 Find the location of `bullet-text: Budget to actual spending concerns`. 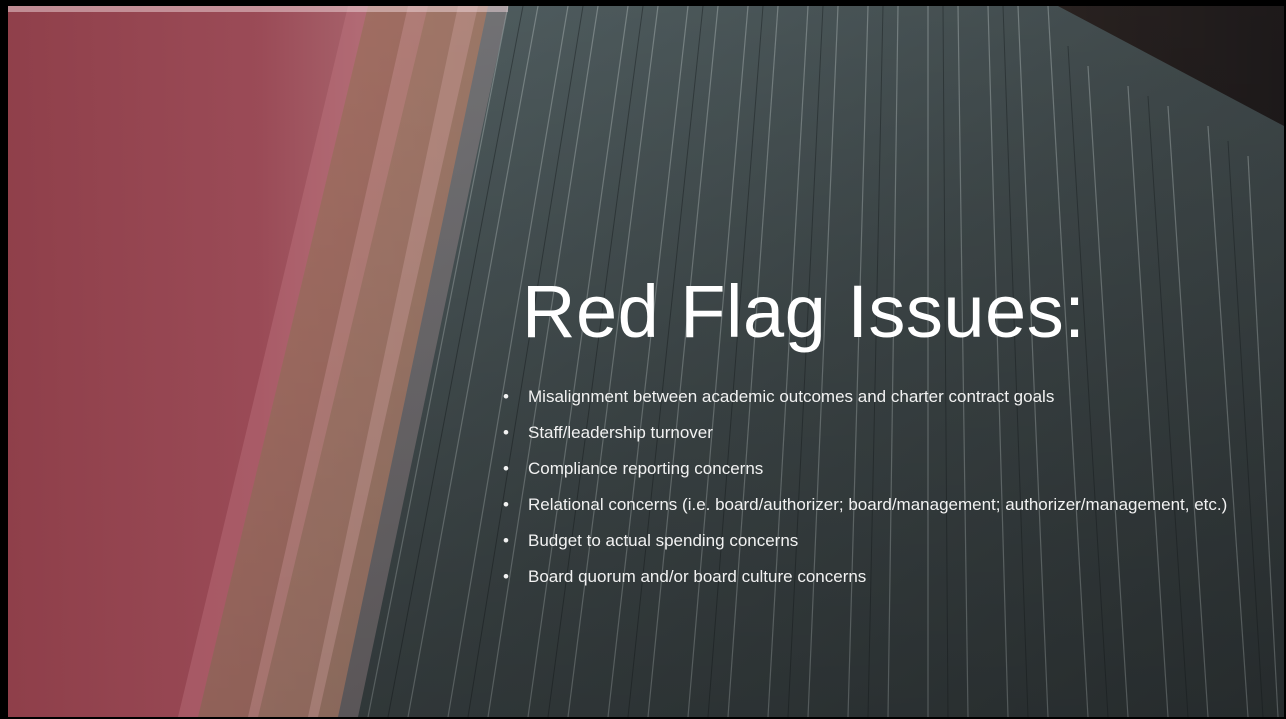

bullet-text: Budget to actual spending concerns is located at coordinates (663, 540).